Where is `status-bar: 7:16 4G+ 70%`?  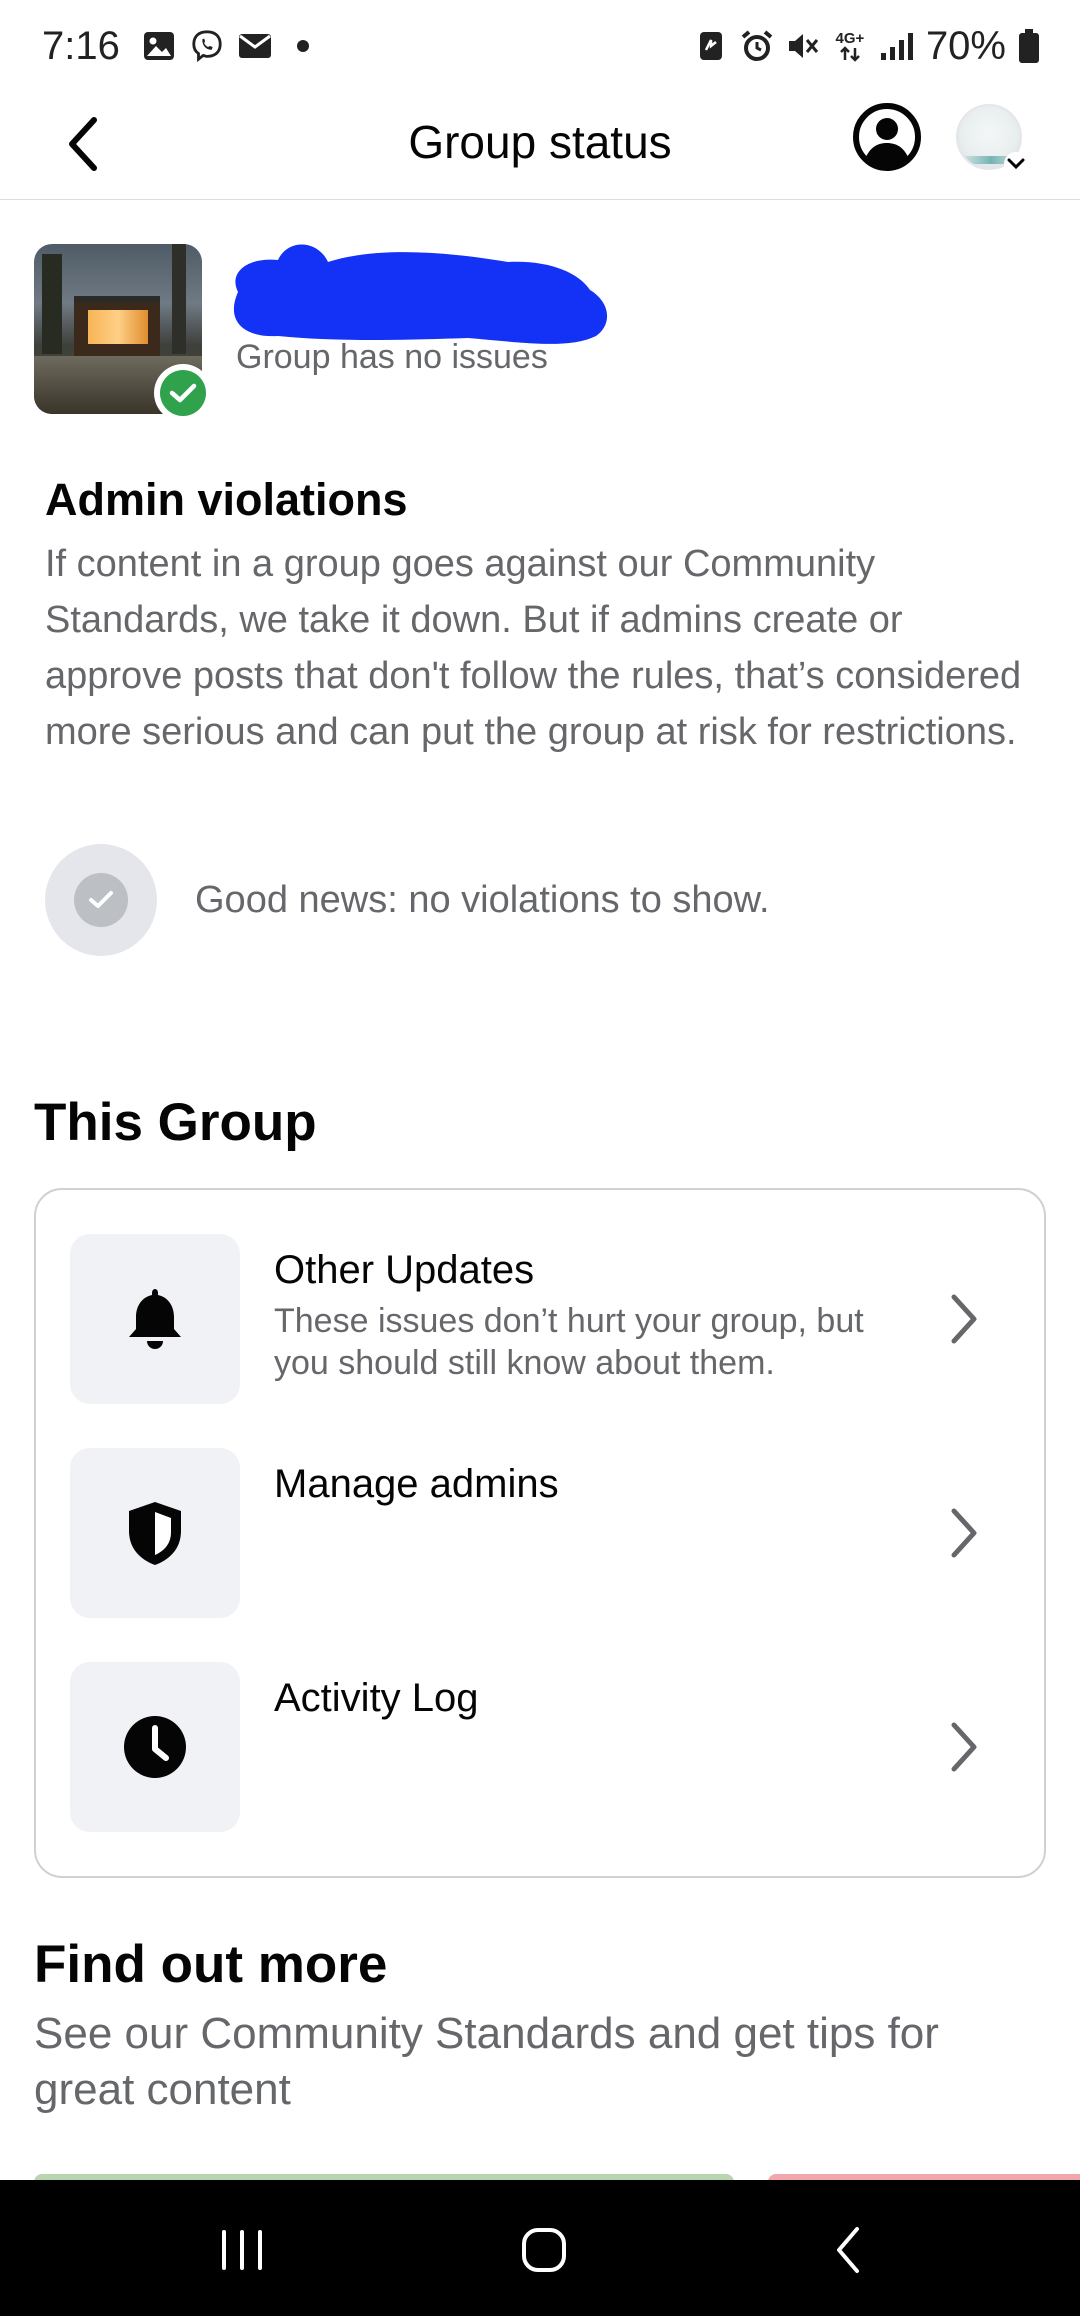 status-bar: 7:16 4G+ 70% is located at coordinates (540, 46).